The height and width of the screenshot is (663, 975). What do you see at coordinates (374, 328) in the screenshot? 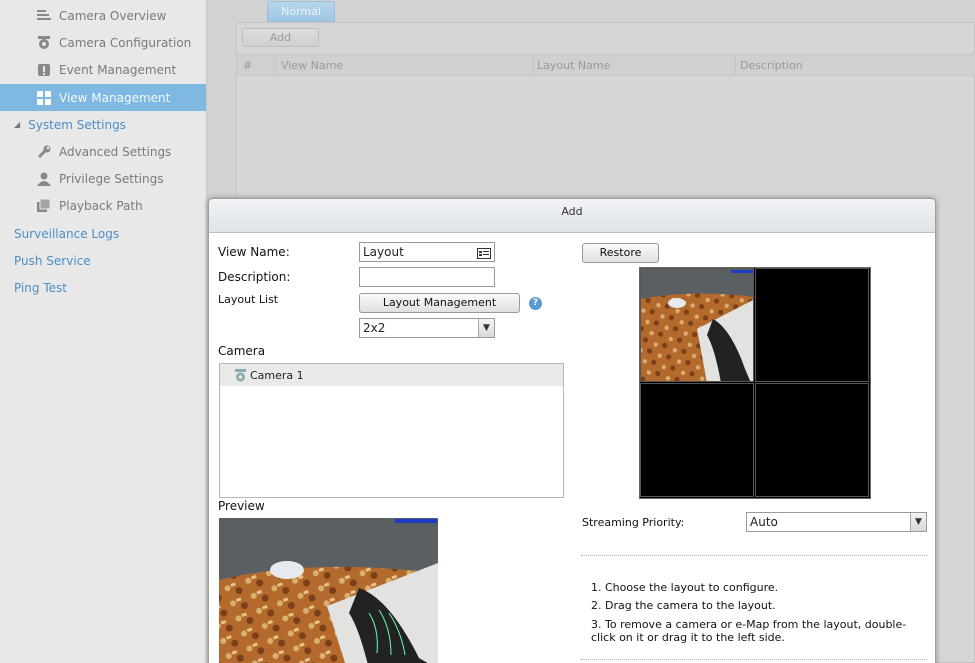
I see `layout-select-value: 2x2` at bounding box center [374, 328].